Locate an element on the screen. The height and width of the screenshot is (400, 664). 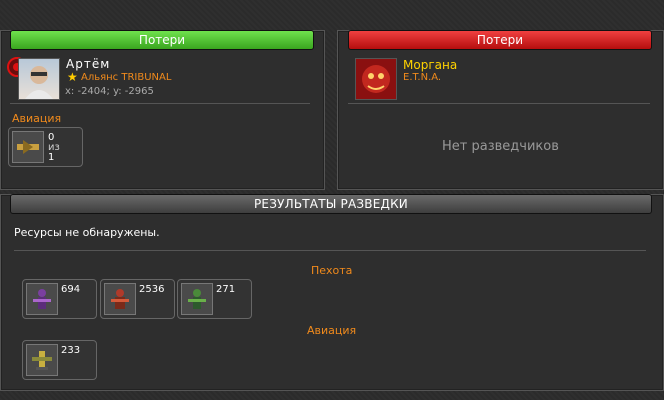
defender-name: Моргана is located at coordinates (430, 65).